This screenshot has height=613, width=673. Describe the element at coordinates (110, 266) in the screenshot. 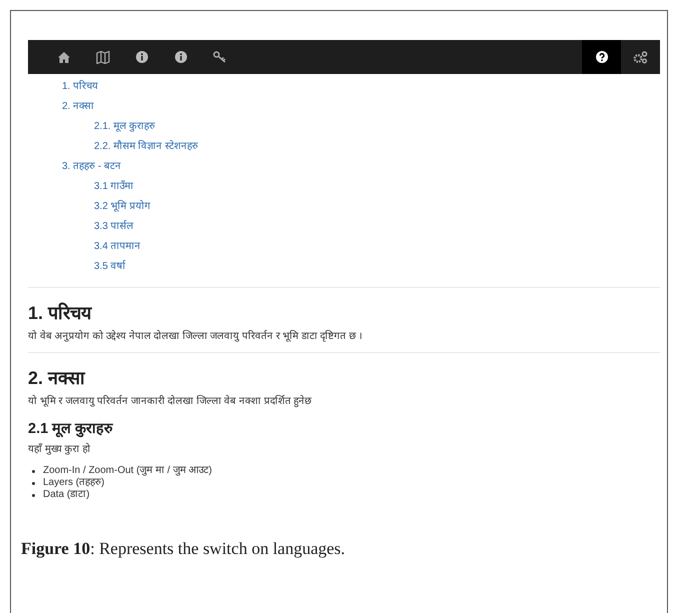

I see `toc-link: 3.5 वर्षा` at that location.